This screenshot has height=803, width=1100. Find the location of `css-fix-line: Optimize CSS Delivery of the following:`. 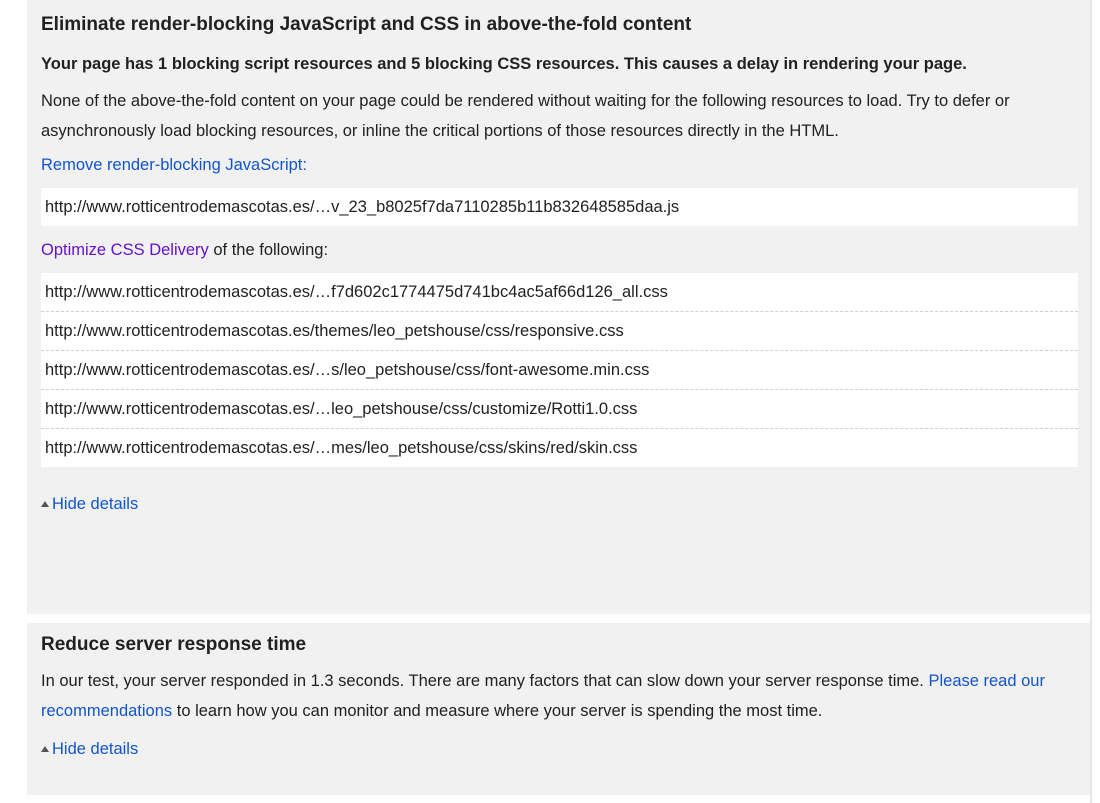

css-fix-line: Optimize CSS Delivery of the following: is located at coordinates (559, 243).